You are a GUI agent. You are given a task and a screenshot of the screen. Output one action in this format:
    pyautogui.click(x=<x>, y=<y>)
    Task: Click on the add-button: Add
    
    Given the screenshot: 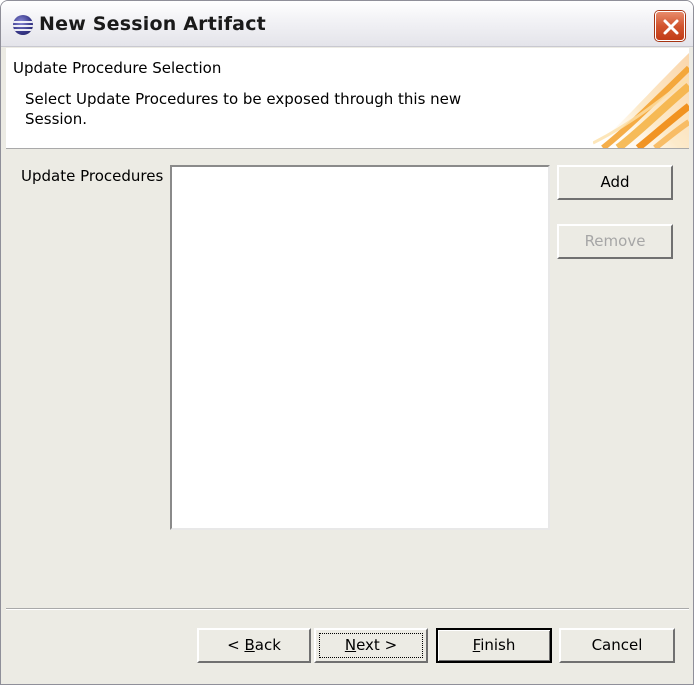 What is the action you would take?
    pyautogui.click(x=615, y=182)
    